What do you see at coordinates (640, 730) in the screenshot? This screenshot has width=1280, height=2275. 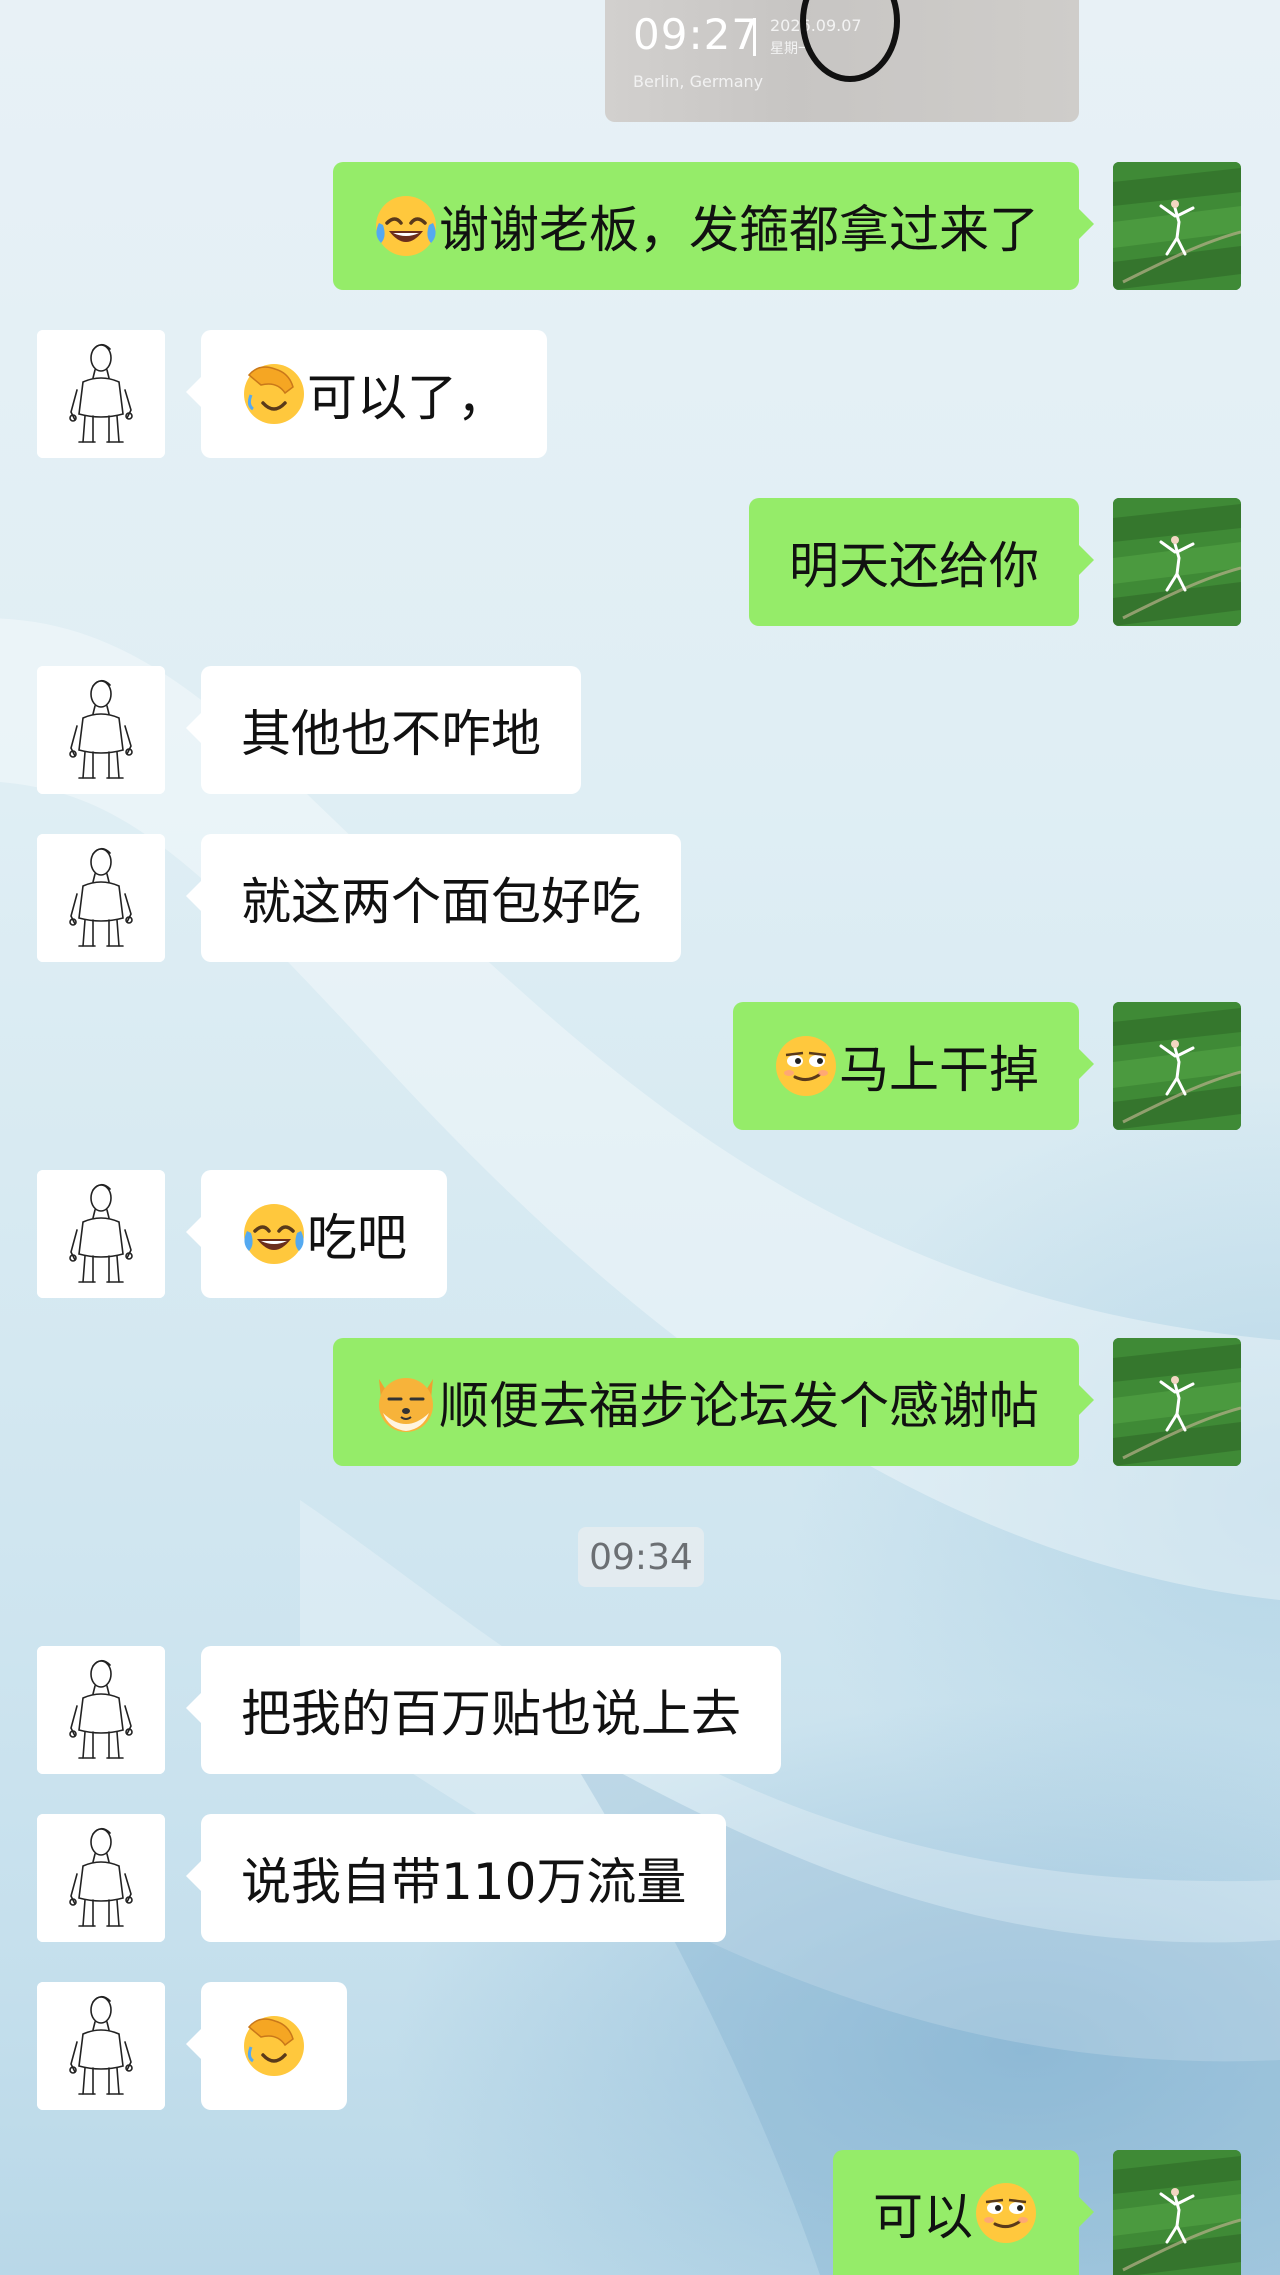 I see `chat-message: 其他也不咋地` at bounding box center [640, 730].